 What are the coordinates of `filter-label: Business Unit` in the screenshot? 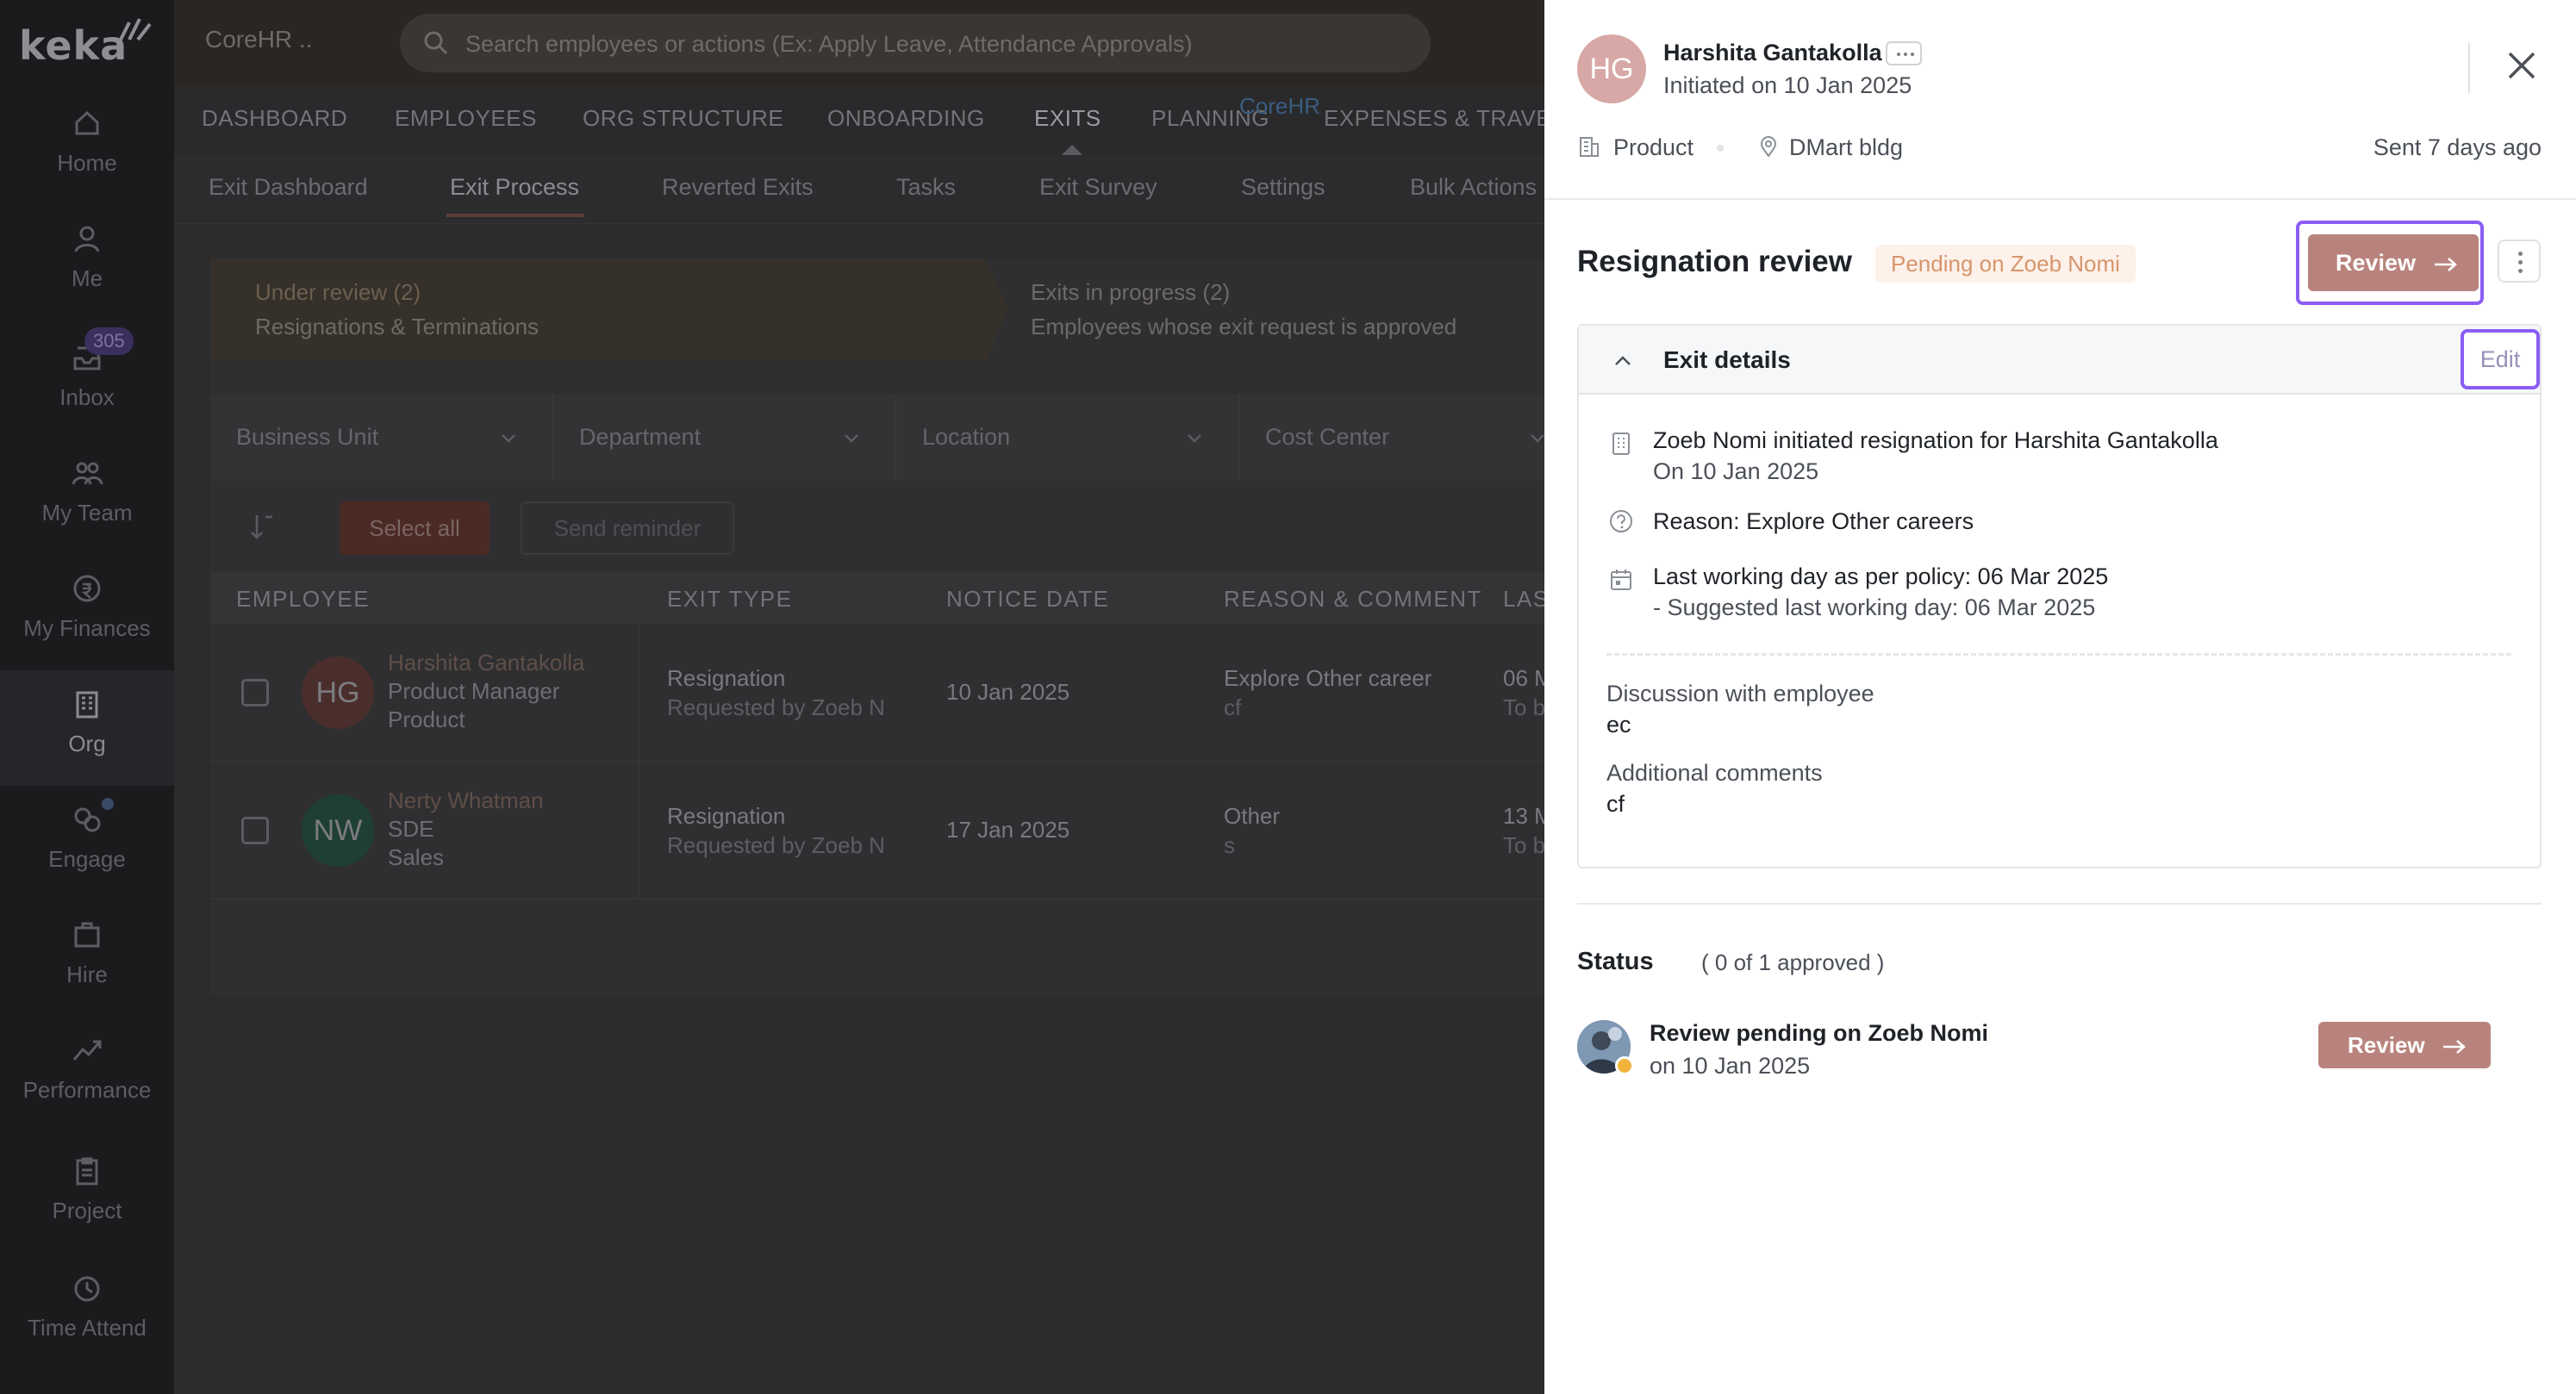 It's located at (307, 437).